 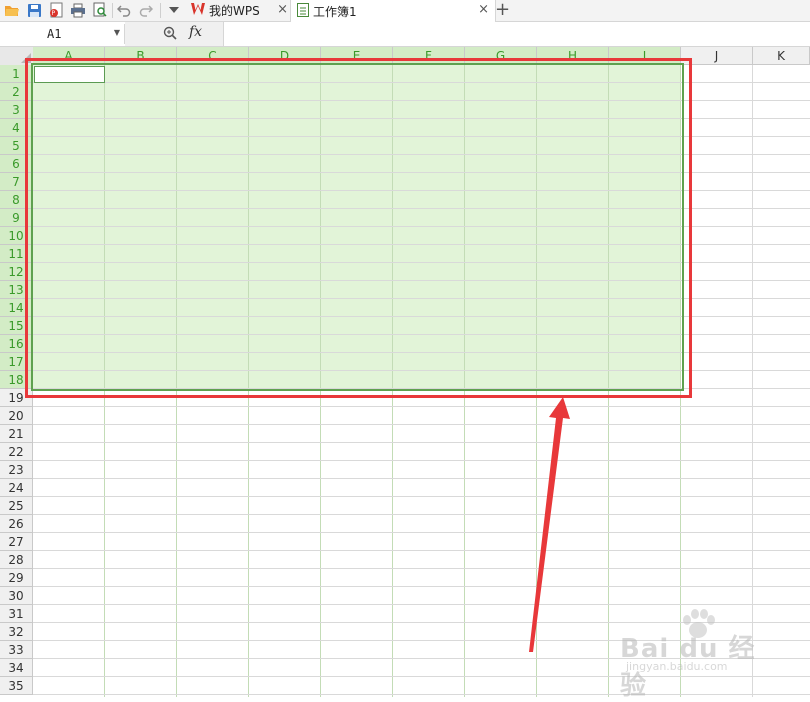 I want to click on column-header: G, so click(x=501, y=56).